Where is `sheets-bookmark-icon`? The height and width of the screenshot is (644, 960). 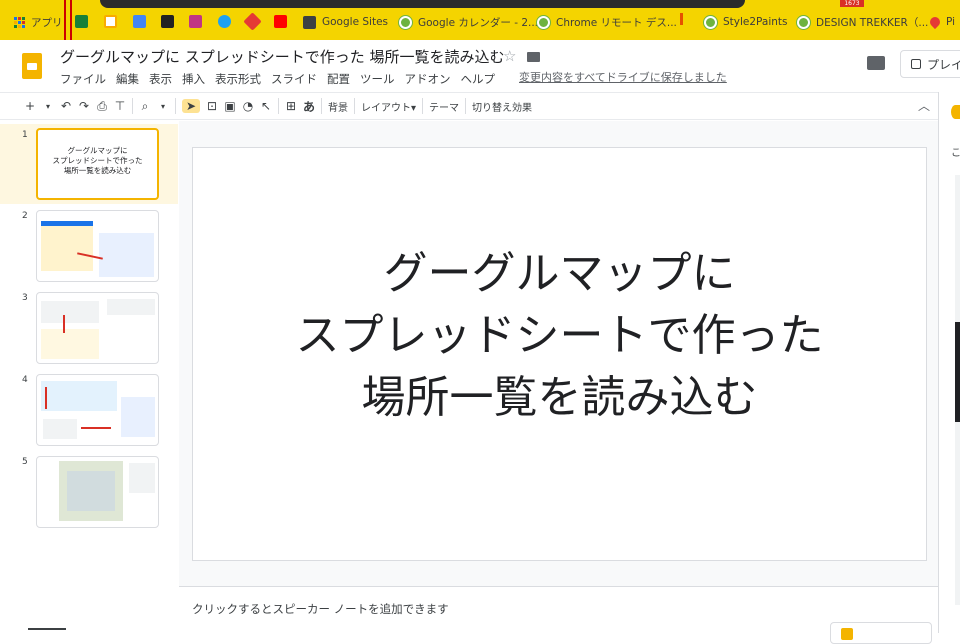
sheets-bookmark-icon is located at coordinates (81, 21).